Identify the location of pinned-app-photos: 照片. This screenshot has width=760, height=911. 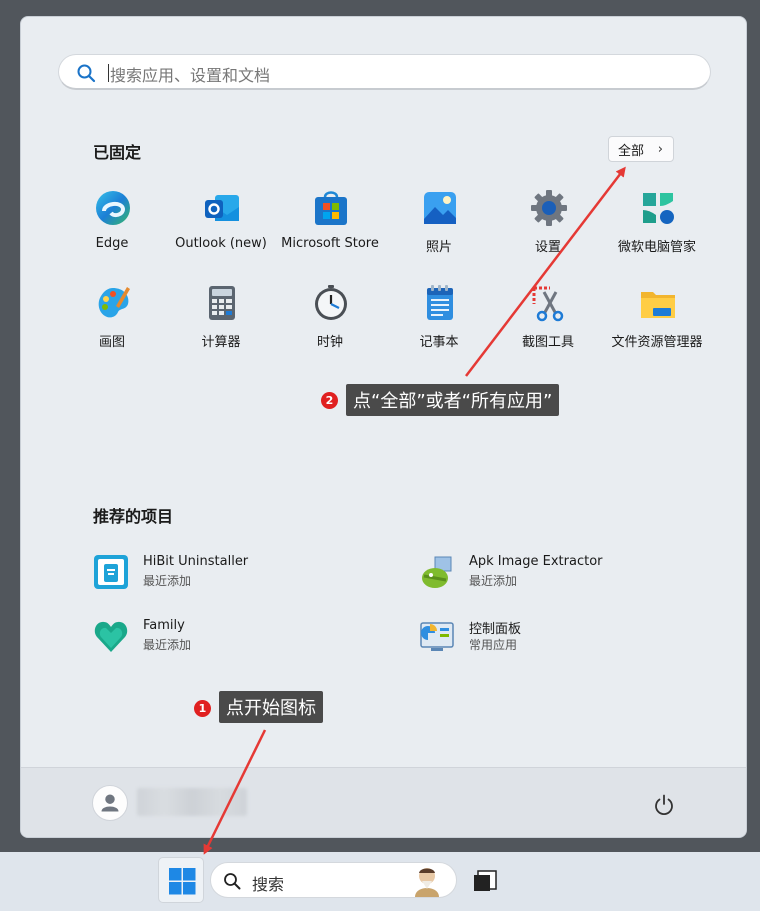
(439, 229).